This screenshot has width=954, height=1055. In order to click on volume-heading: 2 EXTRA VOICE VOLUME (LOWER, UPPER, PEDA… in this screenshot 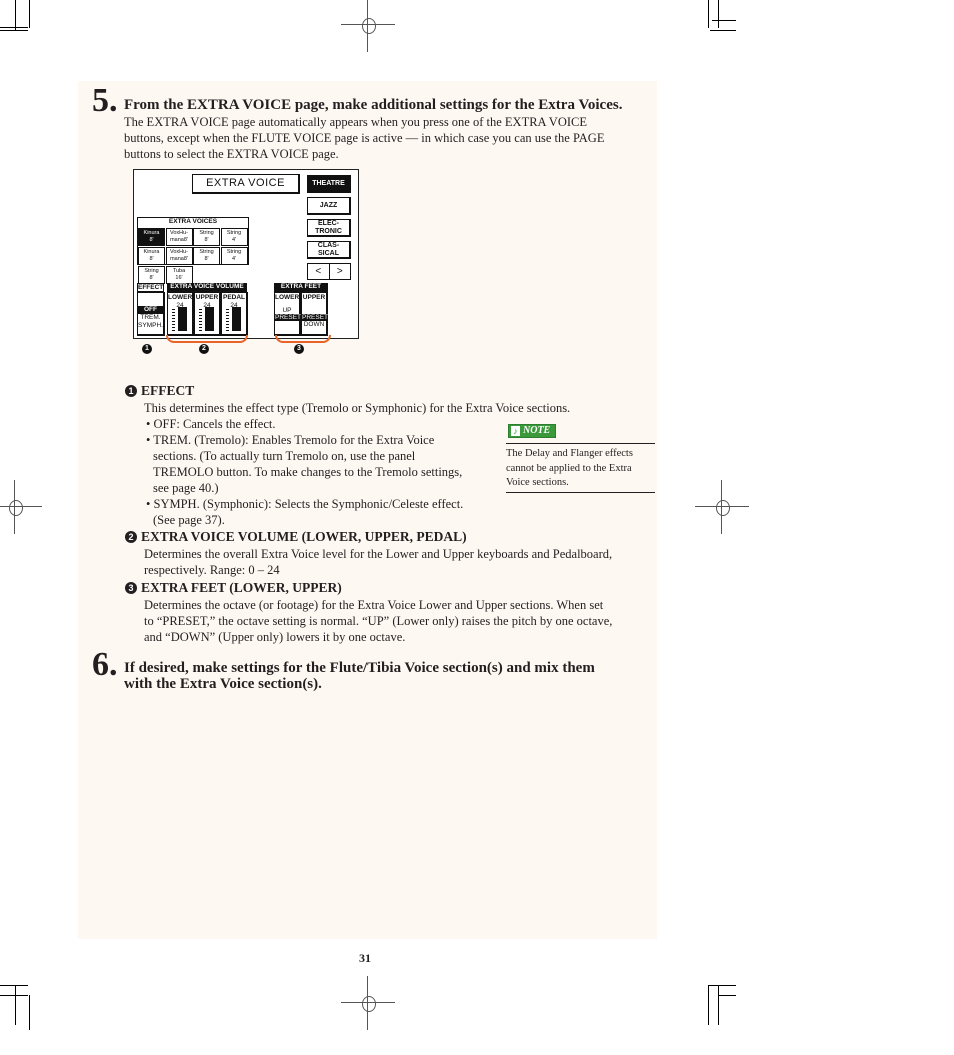, I will do `click(296, 537)`.